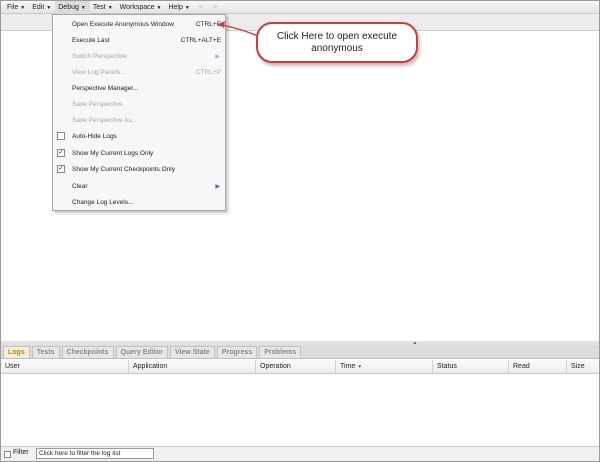 The image size is (600, 462). Describe the element at coordinates (7, 454) in the screenshot. I see `filter-checkbox` at that location.